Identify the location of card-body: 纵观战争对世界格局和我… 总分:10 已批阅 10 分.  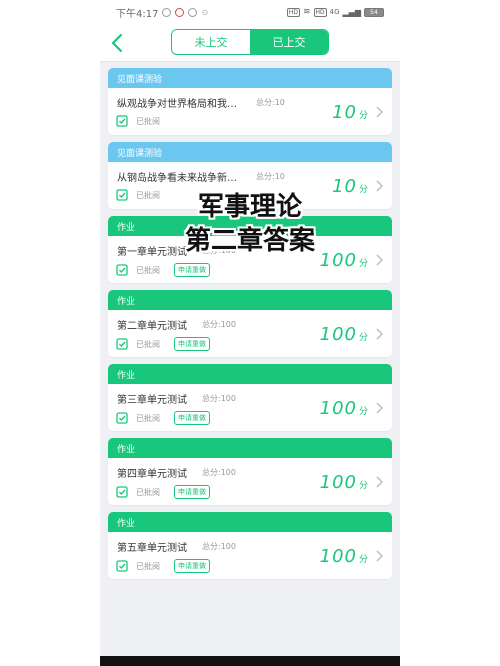
(250, 111).